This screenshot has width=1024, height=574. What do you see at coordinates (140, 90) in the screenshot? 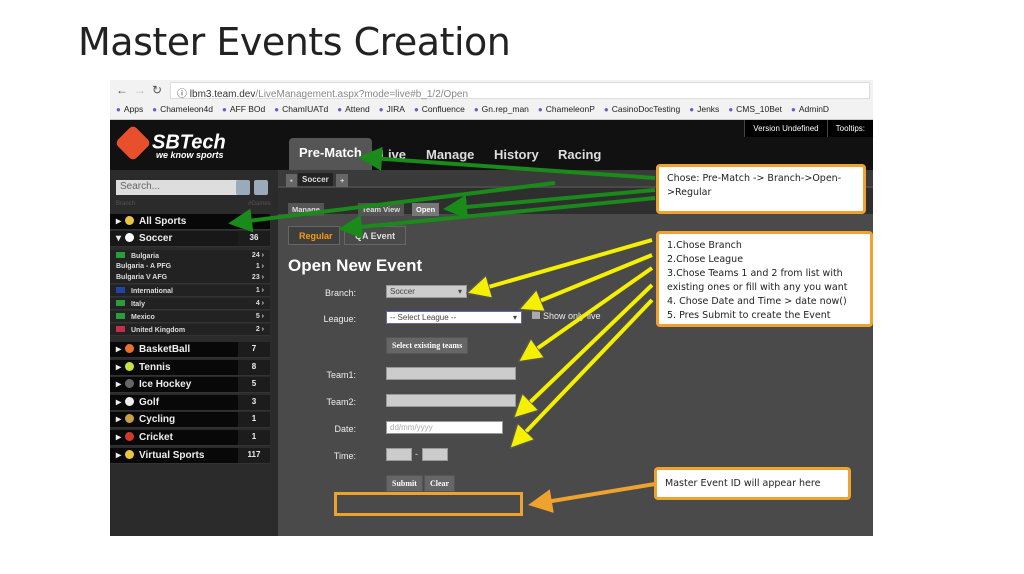
I see `forward-icon: →` at bounding box center [140, 90].